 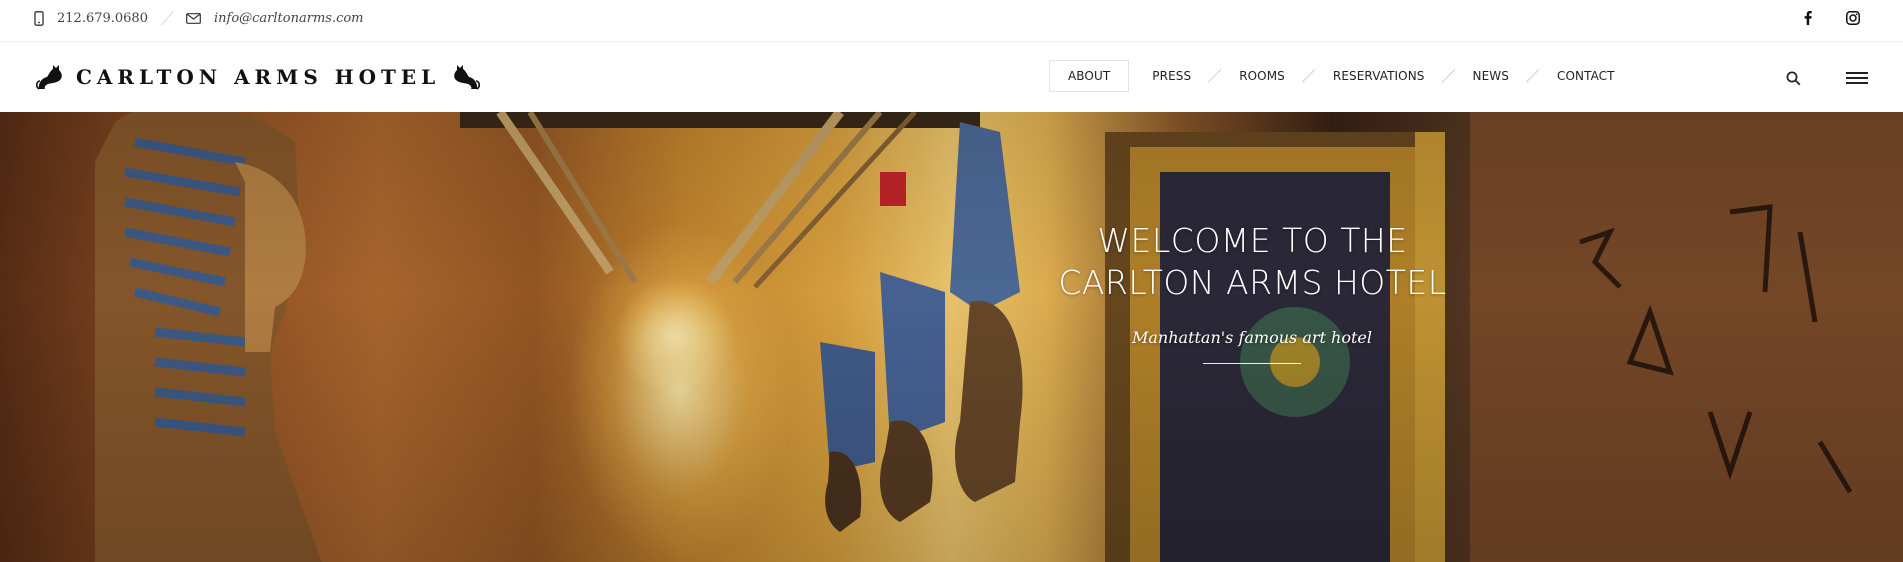 I want to click on instagram-icon, so click(x=1853, y=18).